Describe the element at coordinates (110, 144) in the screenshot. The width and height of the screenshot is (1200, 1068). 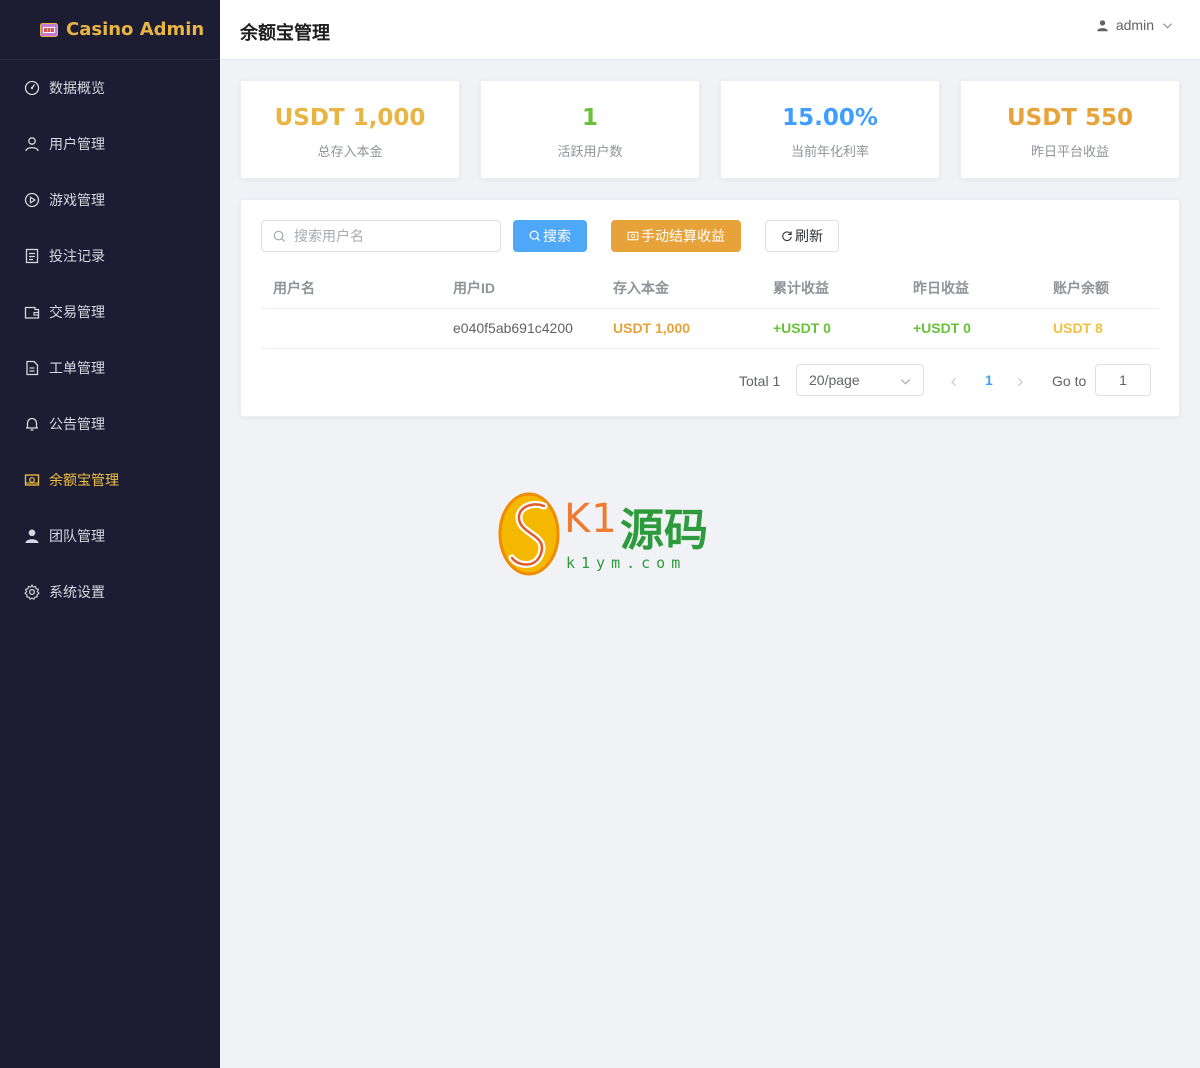
I see `sidebar-item-users: 用户管理` at that location.